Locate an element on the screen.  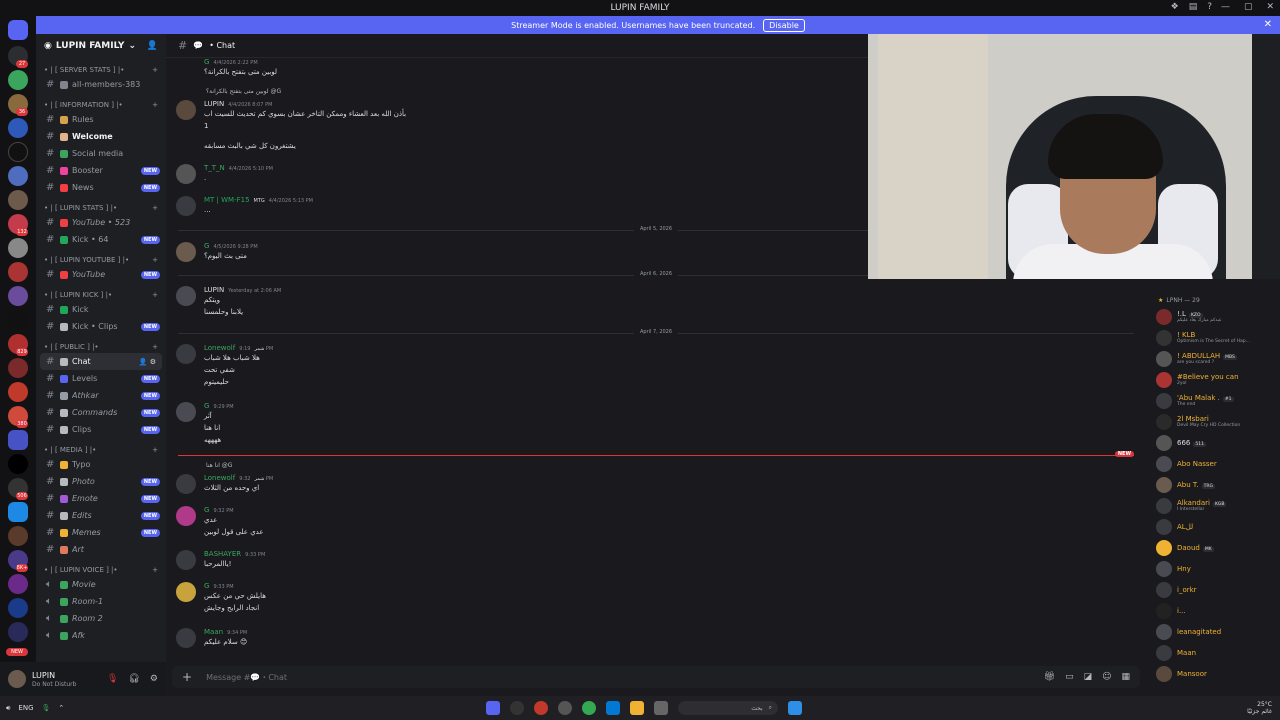
close-button: ✕ is located at coordinates (1270, 7).